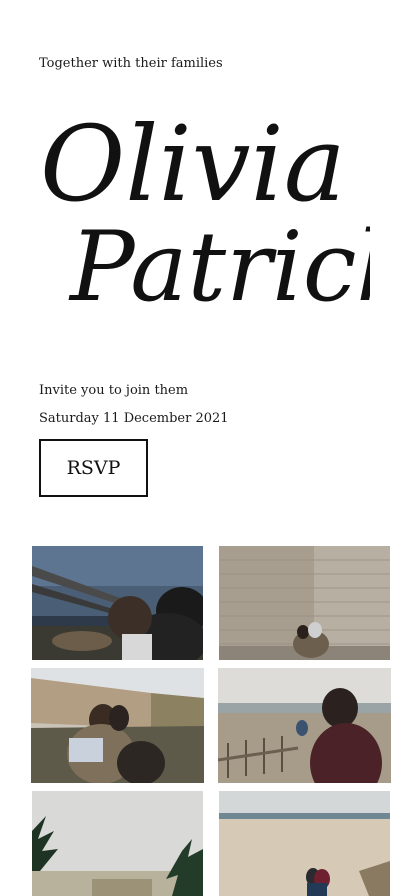 The height and width of the screenshot is (896, 414). What do you see at coordinates (114, 390) in the screenshot?
I see `invite-text: Invite you to join them` at bounding box center [114, 390].